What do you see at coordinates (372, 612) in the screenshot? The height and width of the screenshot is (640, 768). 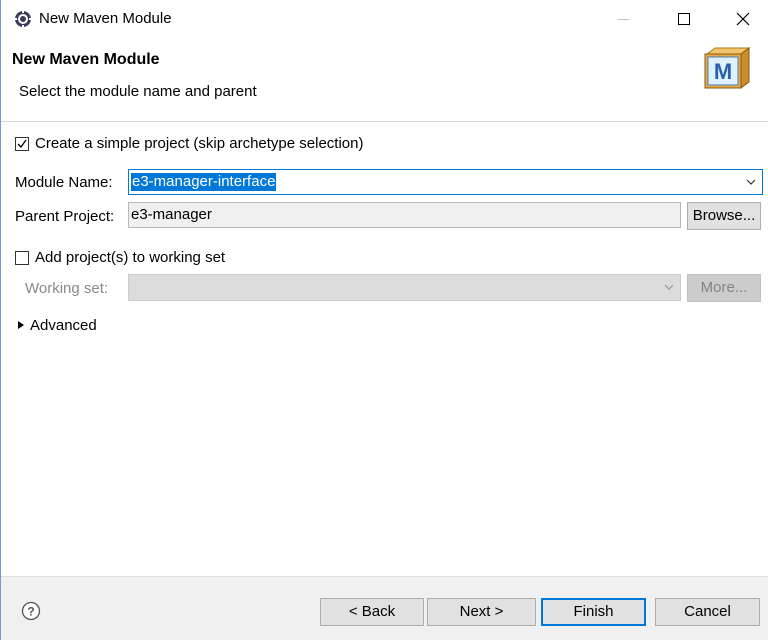 I see `back-button: < Back` at bounding box center [372, 612].